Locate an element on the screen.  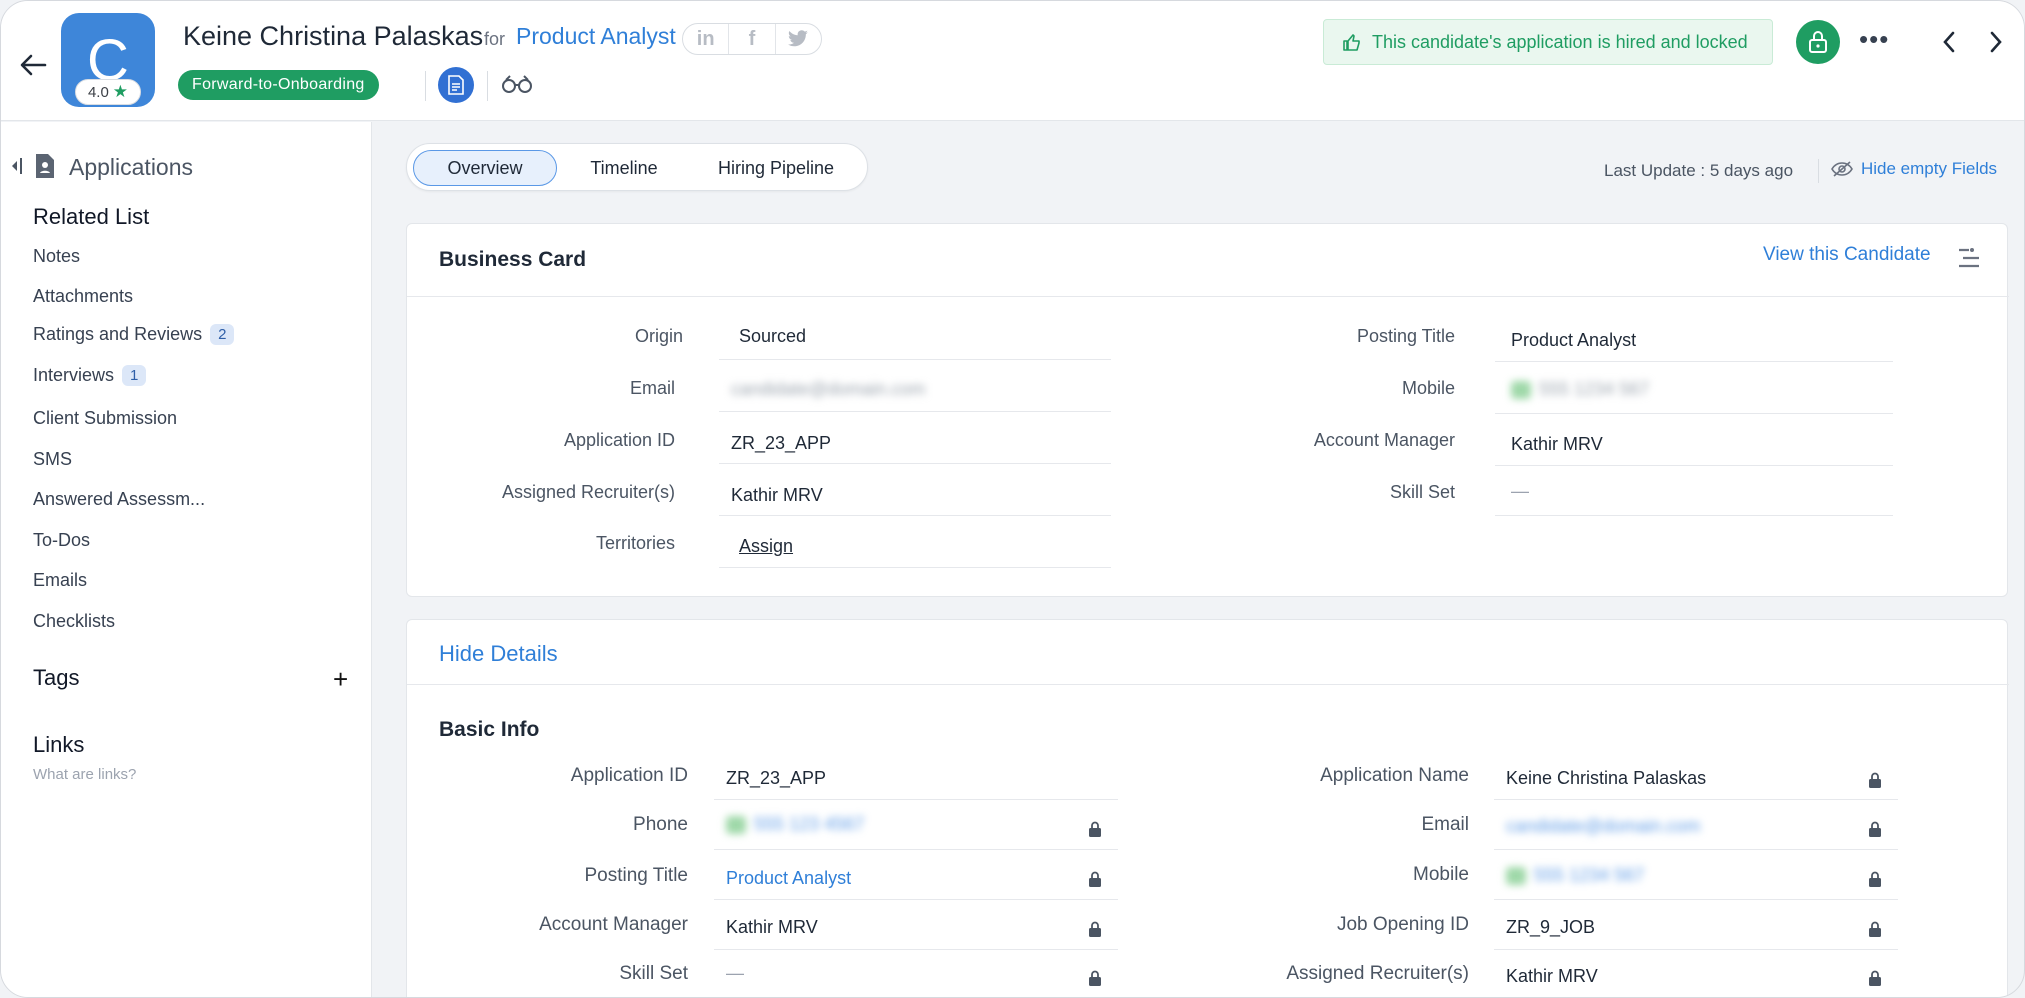
list-settings-icon is located at coordinates (1969, 258).